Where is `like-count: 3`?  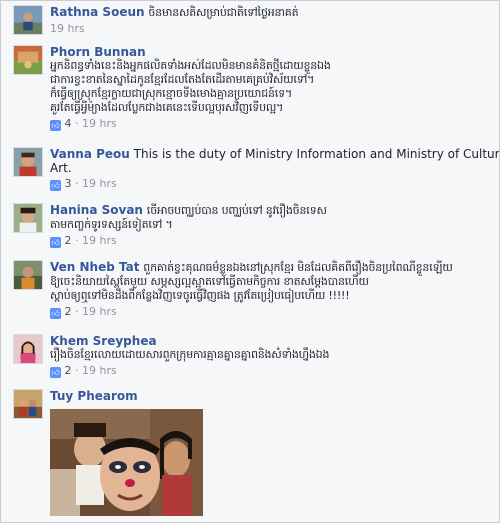
like-count: 3 is located at coordinates (68, 183).